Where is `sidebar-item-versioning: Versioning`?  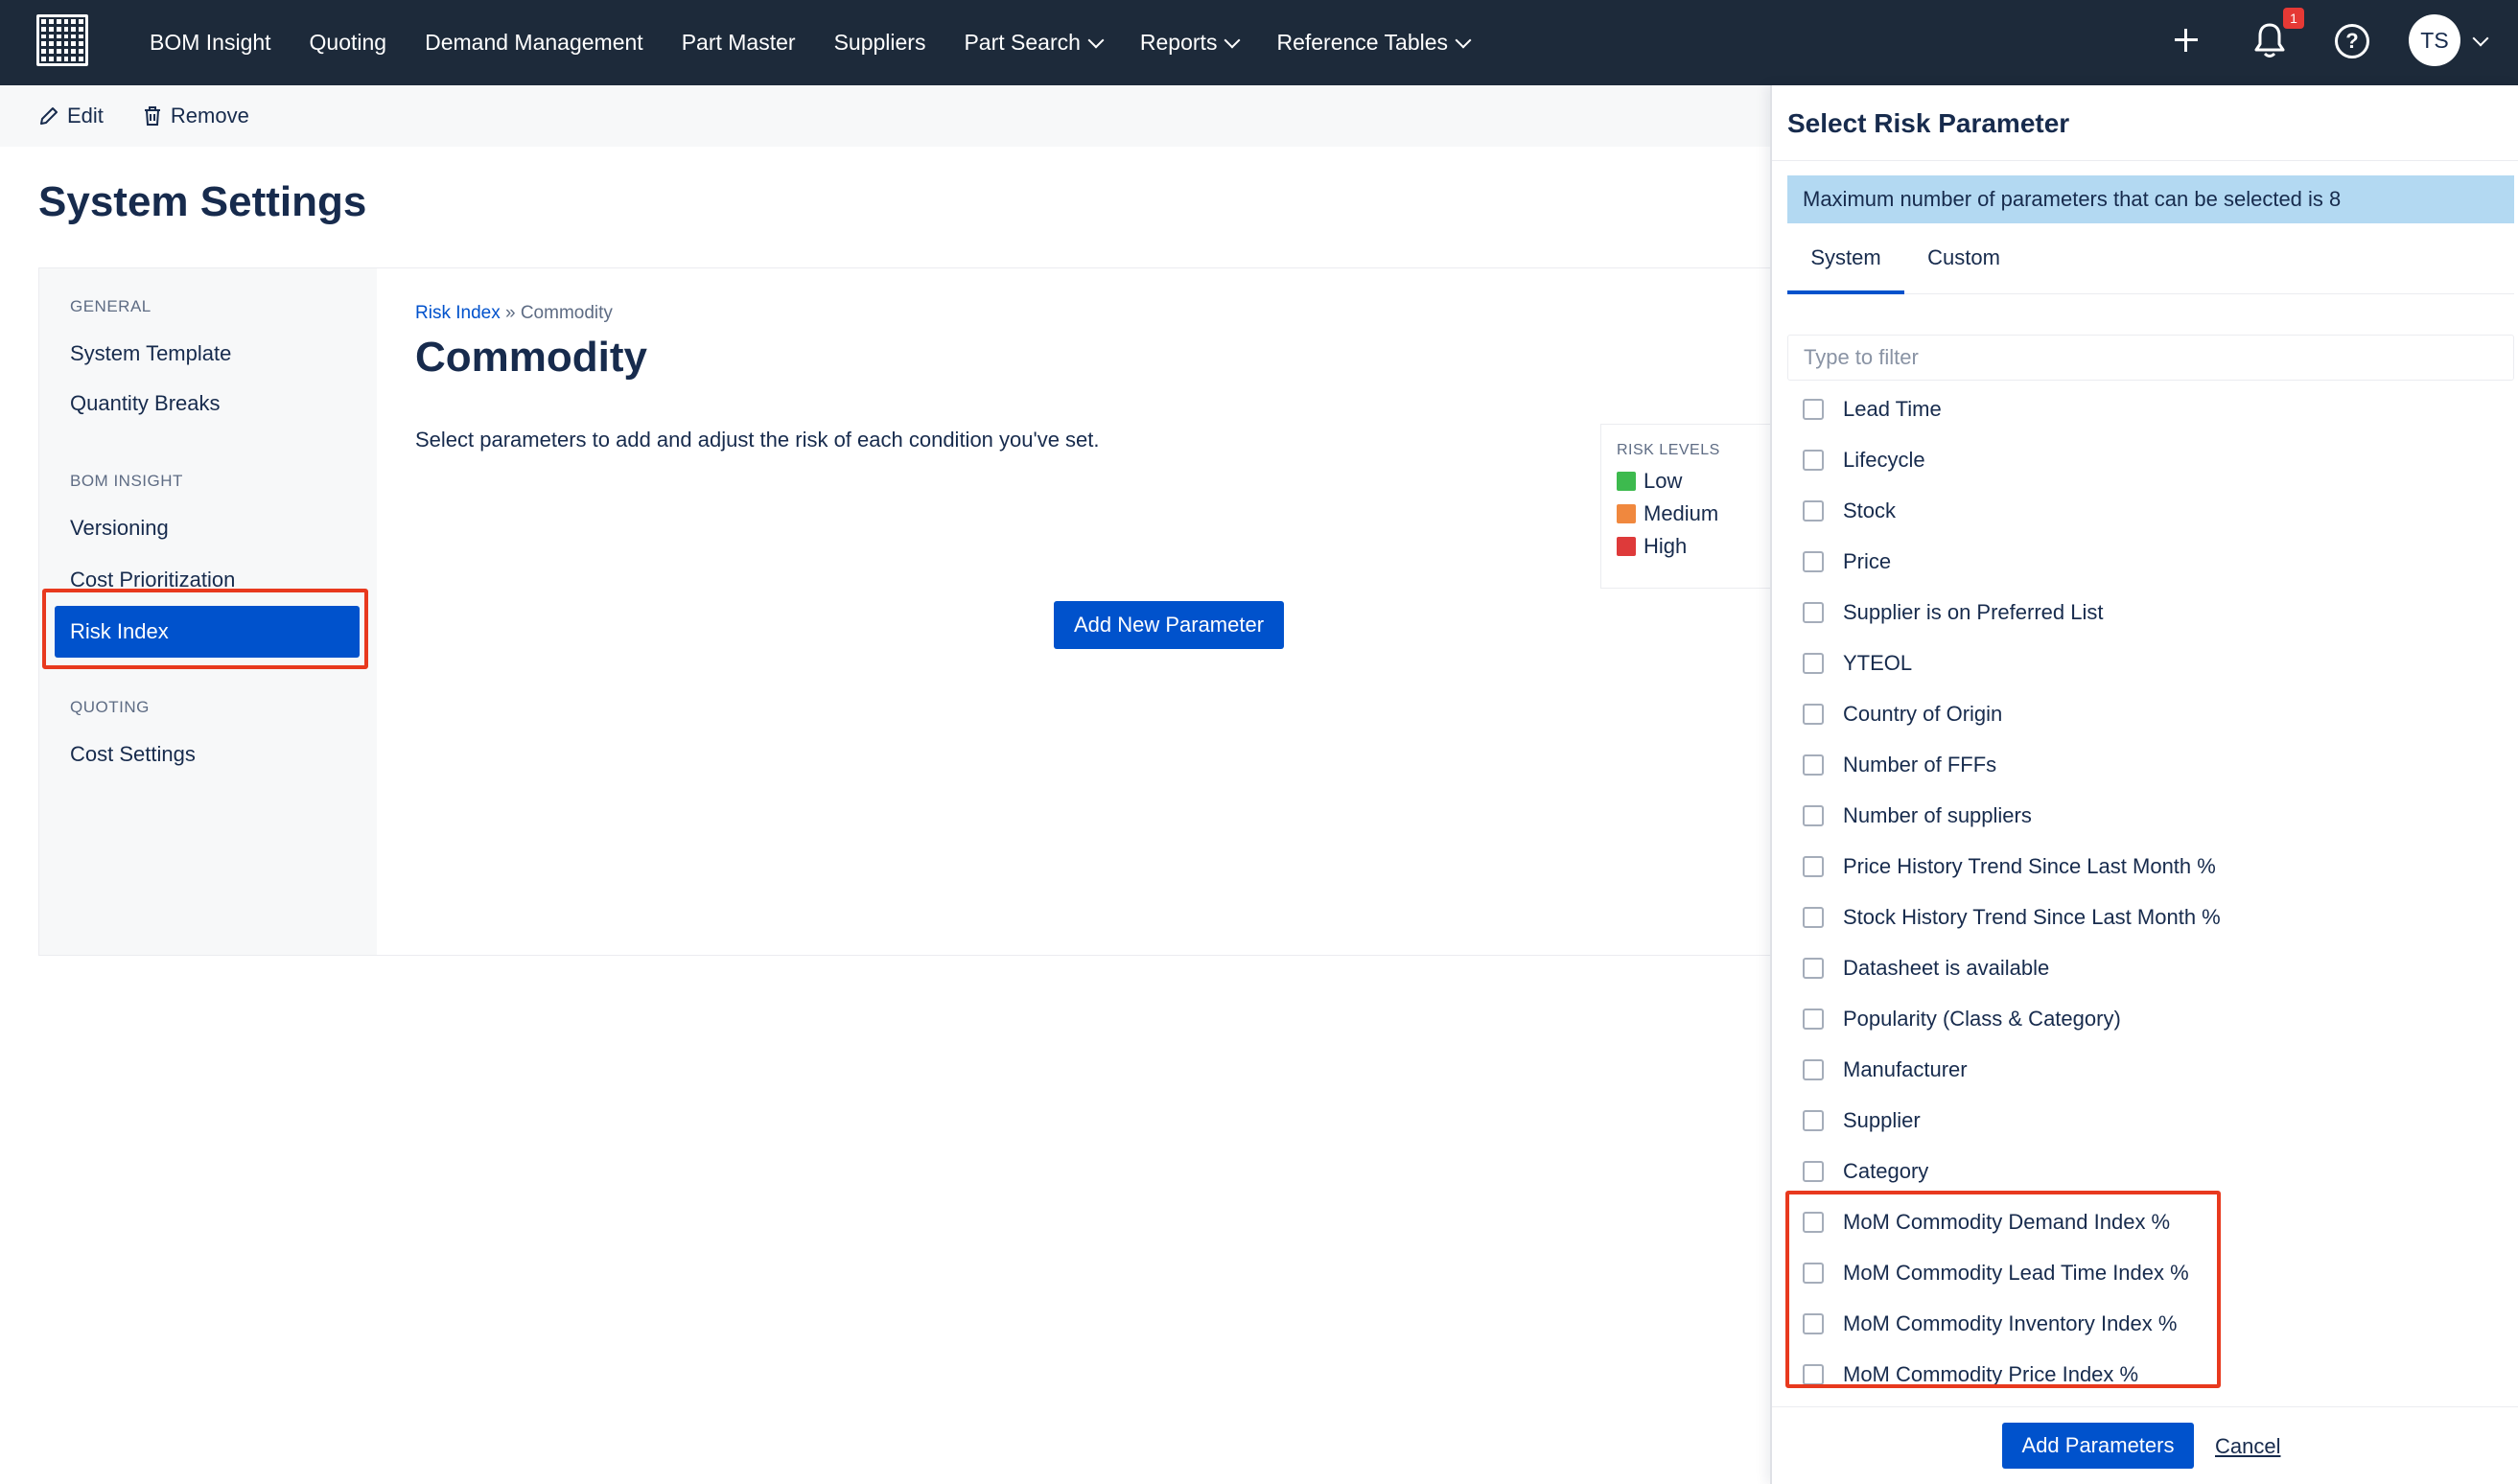 sidebar-item-versioning: Versioning is located at coordinates (119, 528).